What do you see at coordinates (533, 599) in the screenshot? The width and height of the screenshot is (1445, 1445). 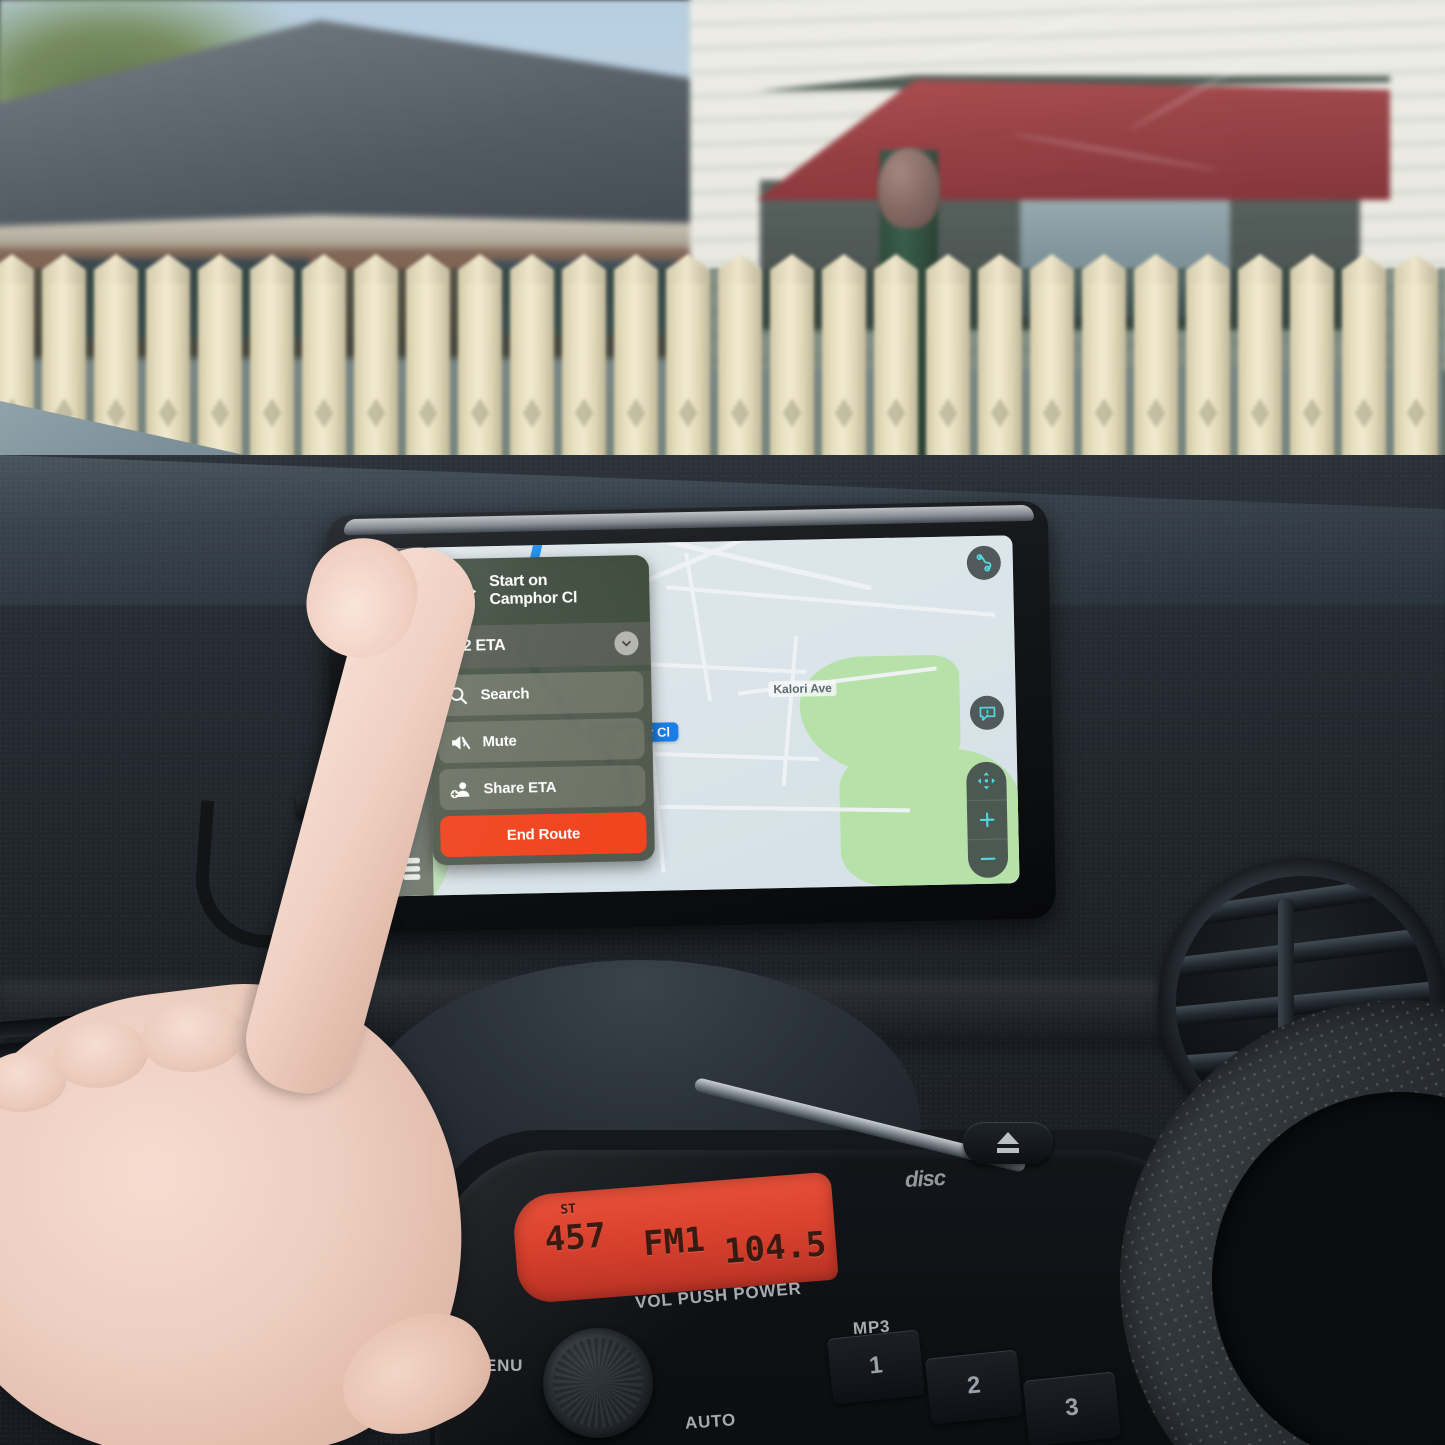 I see `navigation-instruction-line2: Camphor Cl` at bounding box center [533, 599].